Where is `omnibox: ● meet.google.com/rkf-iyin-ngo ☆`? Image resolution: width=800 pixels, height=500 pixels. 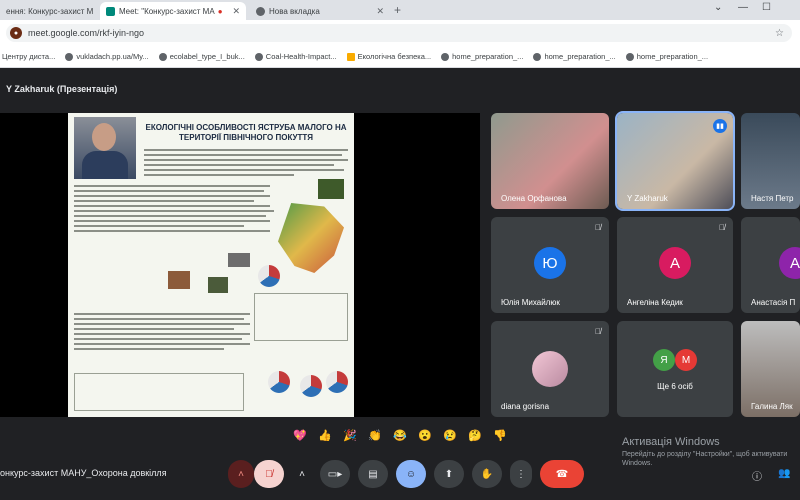
omnibox: ● meet.google.com/rkf-iyin-ngo ☆ is located at coordinates (399, 33).